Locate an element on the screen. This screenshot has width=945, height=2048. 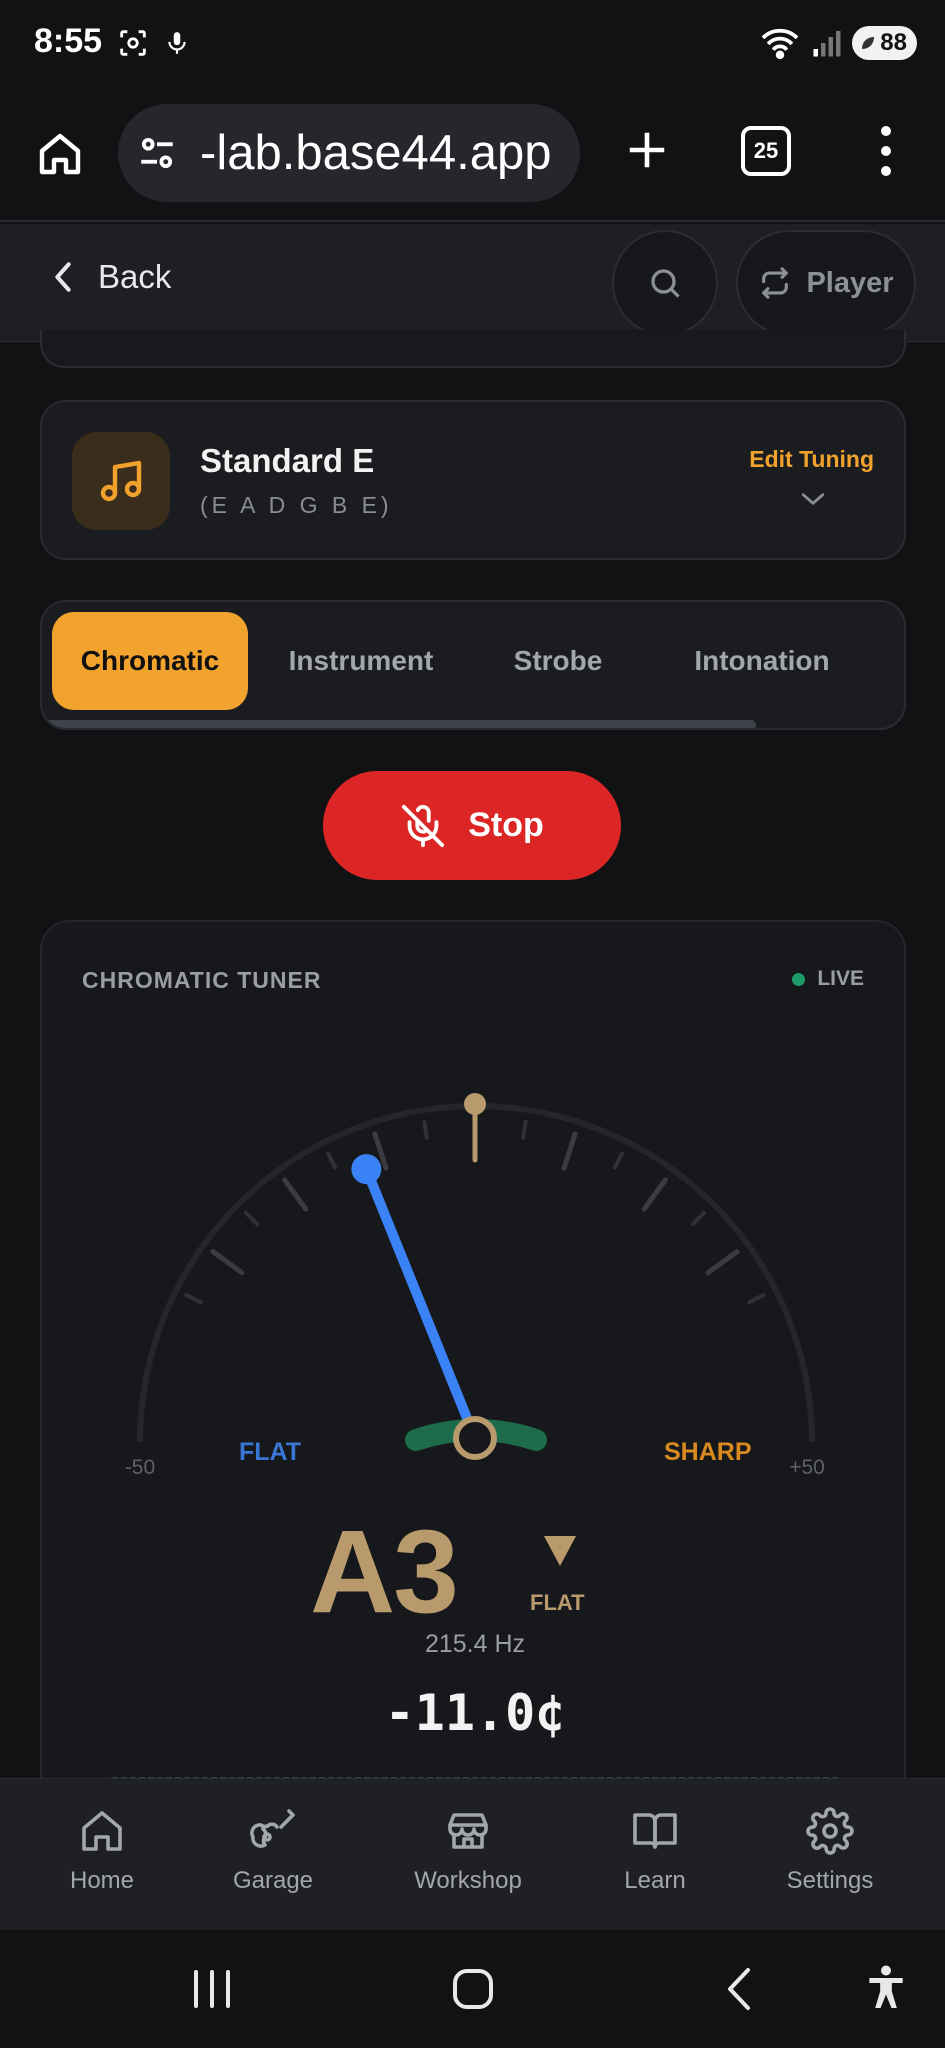
gear-icon is located at coordinates (830, 1831).